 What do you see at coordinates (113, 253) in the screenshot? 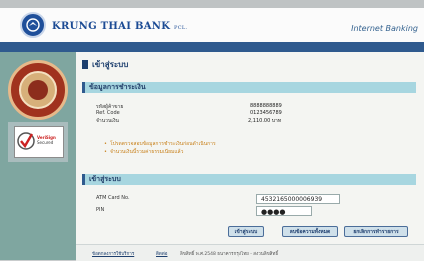
I see `terms-link: ข้อตกลงการใช้บริการ` at bounding box center [113, 253].